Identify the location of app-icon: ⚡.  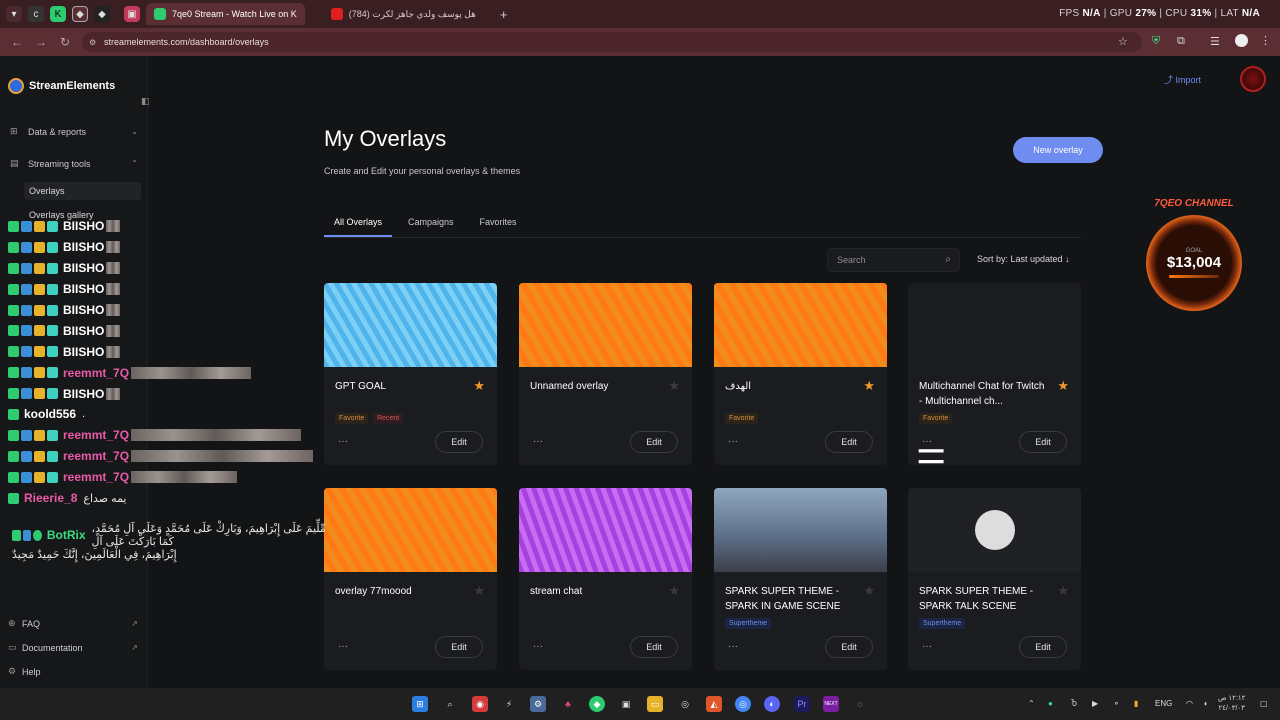
(509, 704).